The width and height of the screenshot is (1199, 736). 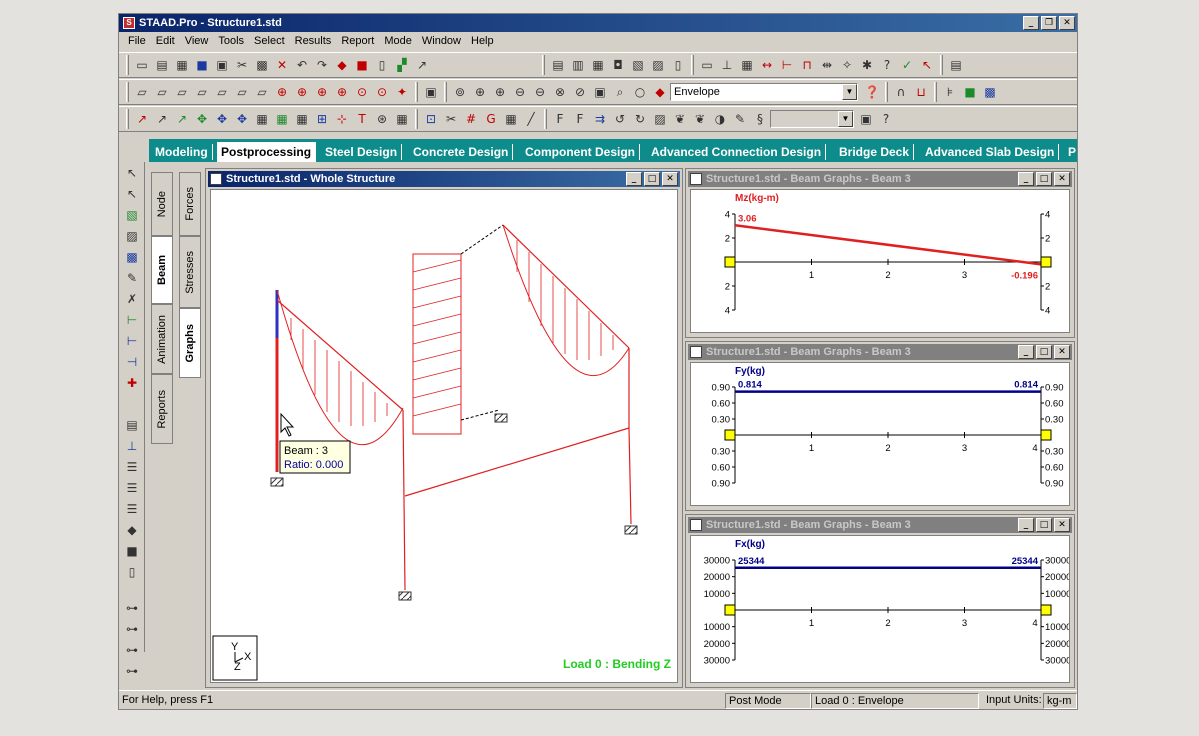 What do you see at coordinates (680, 119) in the screenshot?
I see `deflection-icon: ❦` at bounding box center [680, 119].